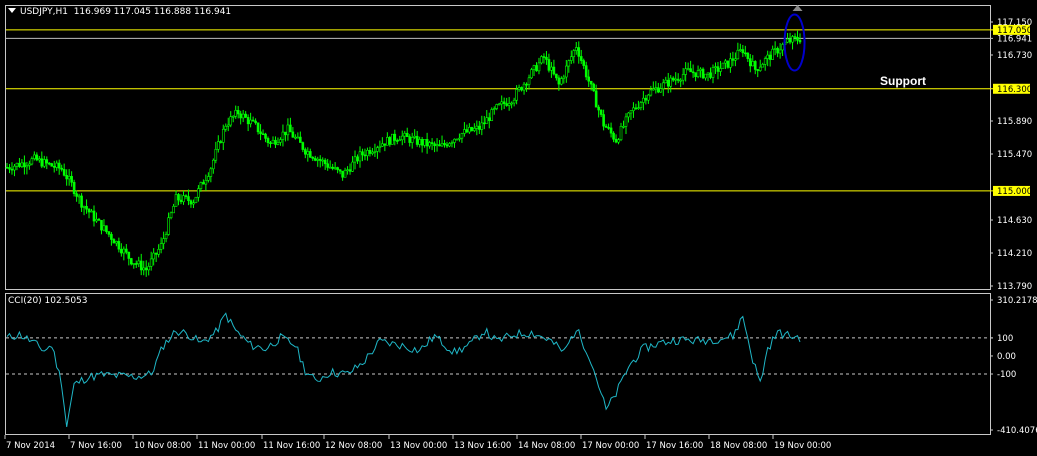 The image size is (1037, 456). Describe the element at coordinates (418, 446) in the screenshot. I see `time-axis-label: 13 Nov 00:00` at that location.